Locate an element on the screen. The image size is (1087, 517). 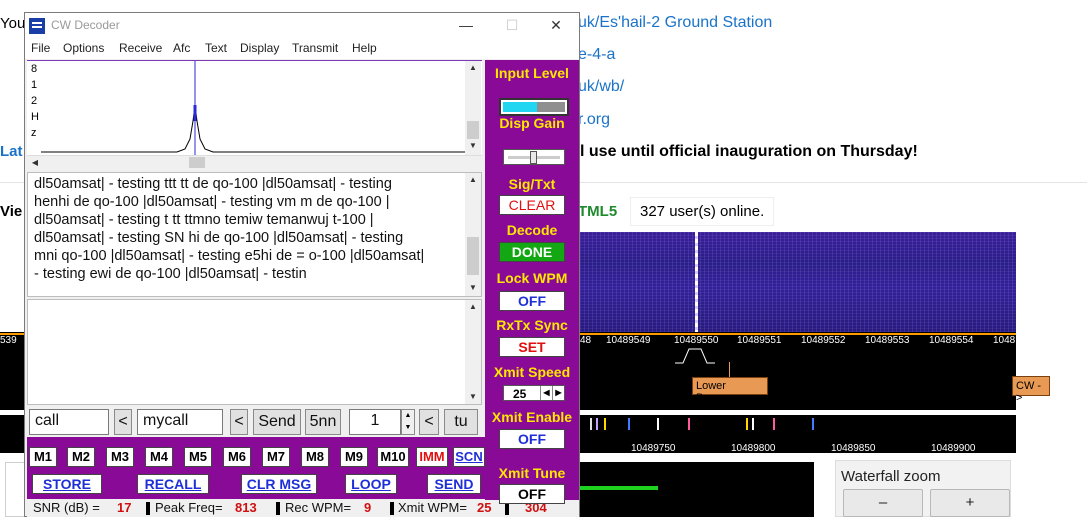
send-button: Send is located at coordinates (277, 422).